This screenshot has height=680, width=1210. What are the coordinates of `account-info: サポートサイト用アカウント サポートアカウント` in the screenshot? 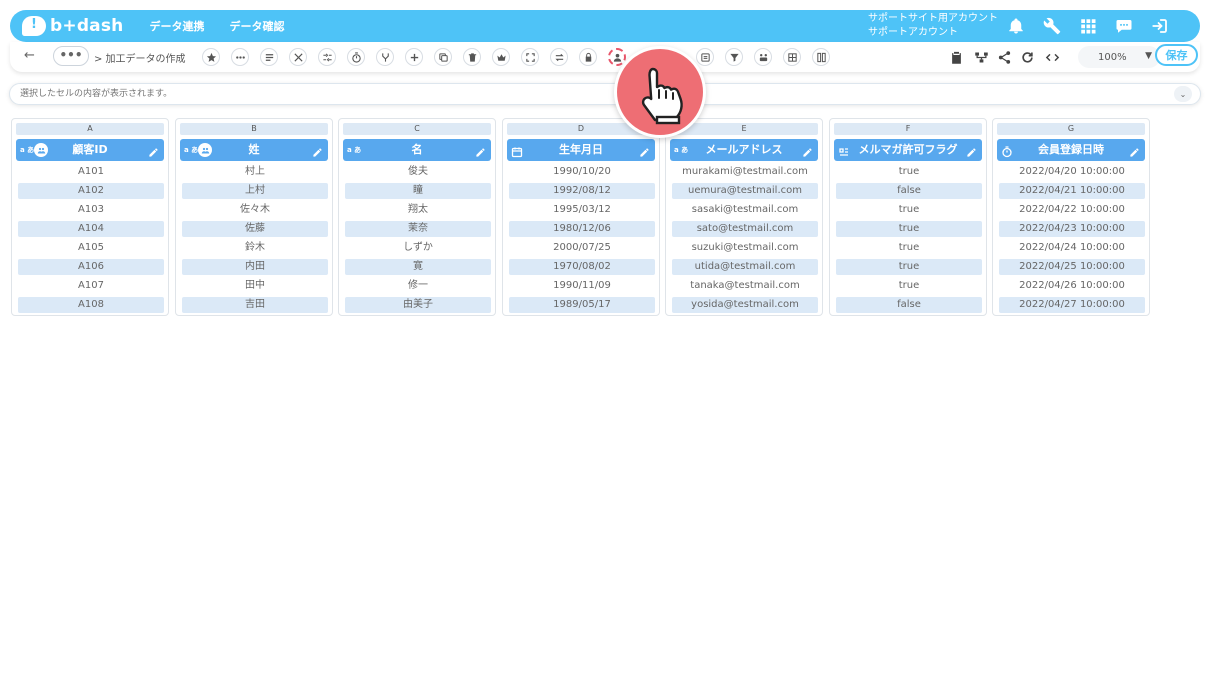 It's located at (933, 26).